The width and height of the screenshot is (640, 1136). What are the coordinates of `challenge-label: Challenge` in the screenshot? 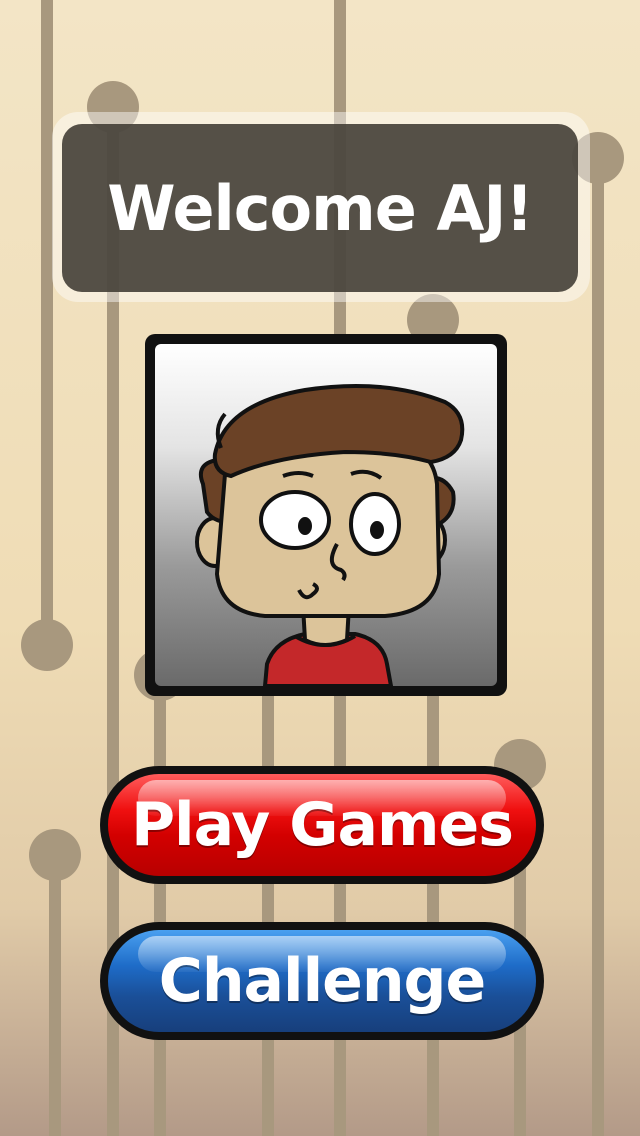 It's located at (322, 981).